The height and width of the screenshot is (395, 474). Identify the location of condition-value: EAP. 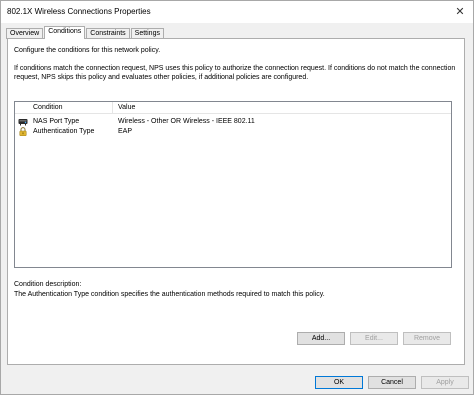
(125, 131).